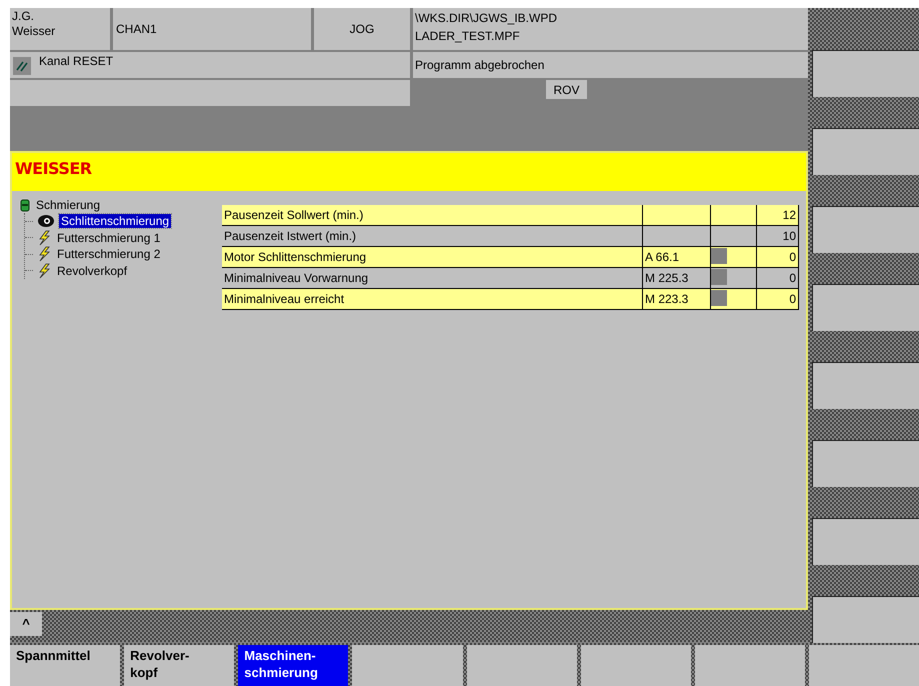  Describe the element at coordinates (362, 29) in the screenshot. I see `mode-label: JOG` at that location.